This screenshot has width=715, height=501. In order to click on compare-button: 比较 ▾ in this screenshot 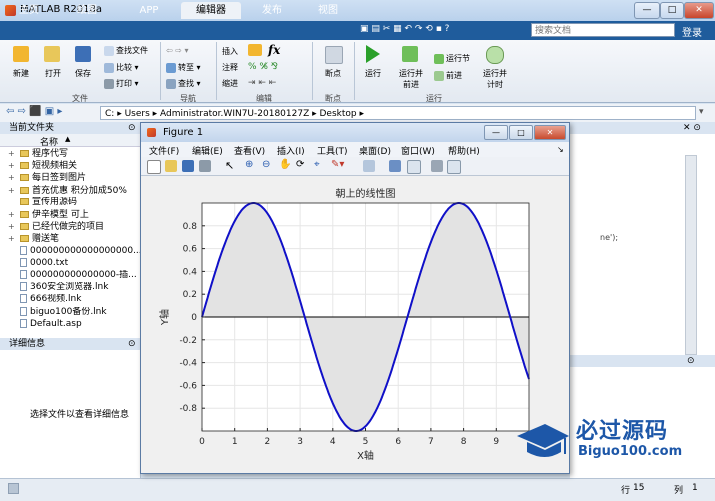, I will do `click(121, 67)`.